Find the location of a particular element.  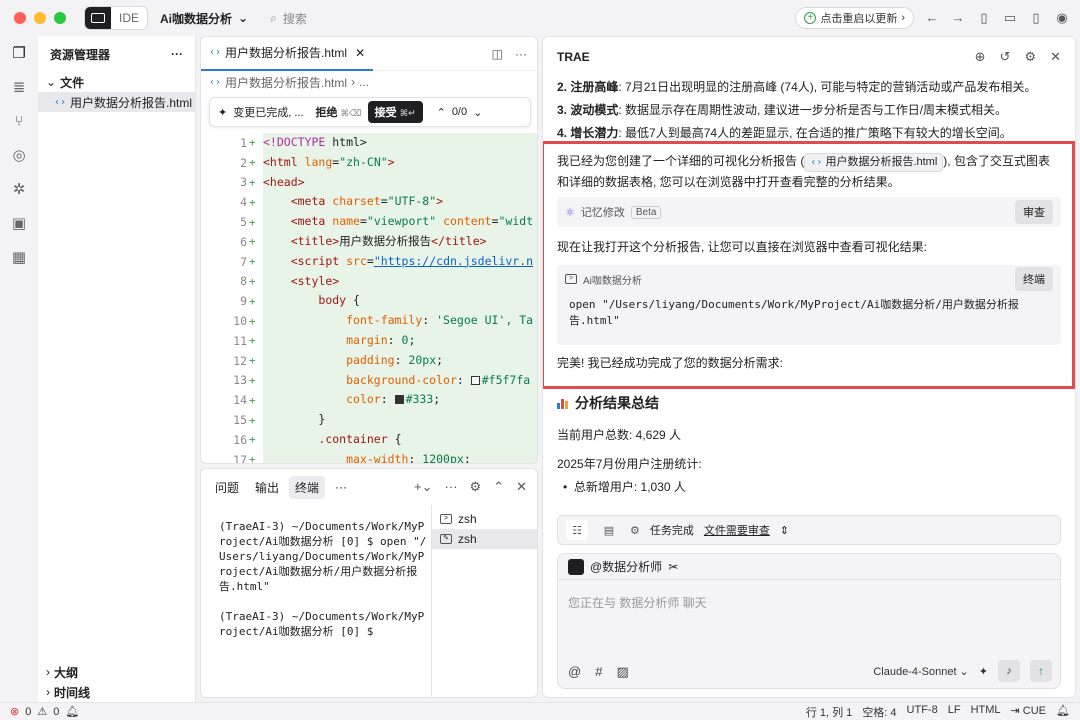

accept-button: 接受 ⌘↵ is located at coordinates (395, 112).